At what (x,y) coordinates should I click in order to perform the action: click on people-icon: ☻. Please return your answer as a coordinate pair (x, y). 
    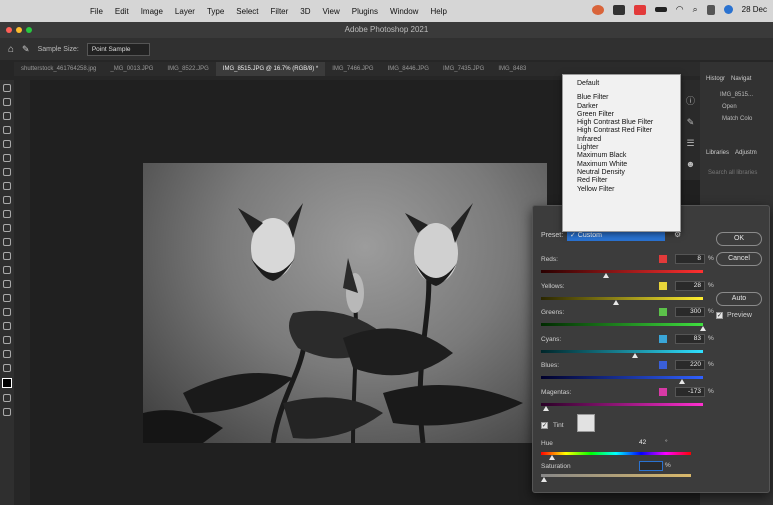
    Looking at the image, I should click on (690, 164).